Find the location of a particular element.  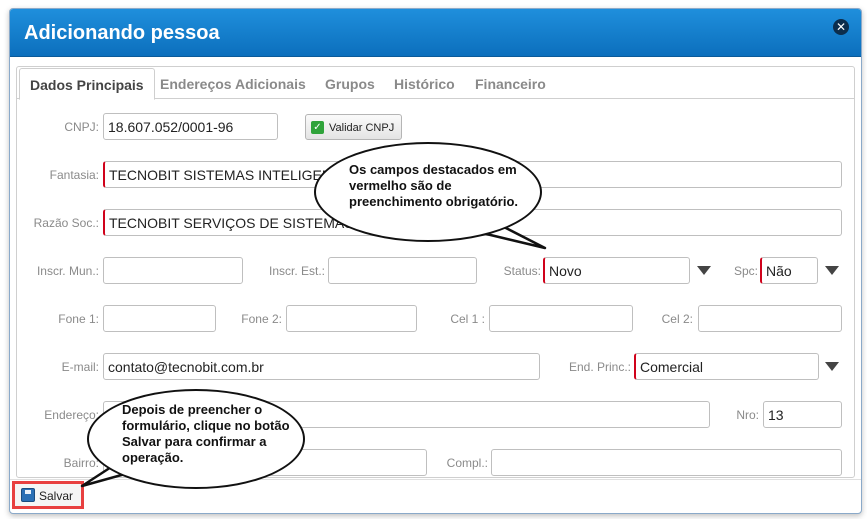

nro-input: 13 is located at coordinates (802, 414).